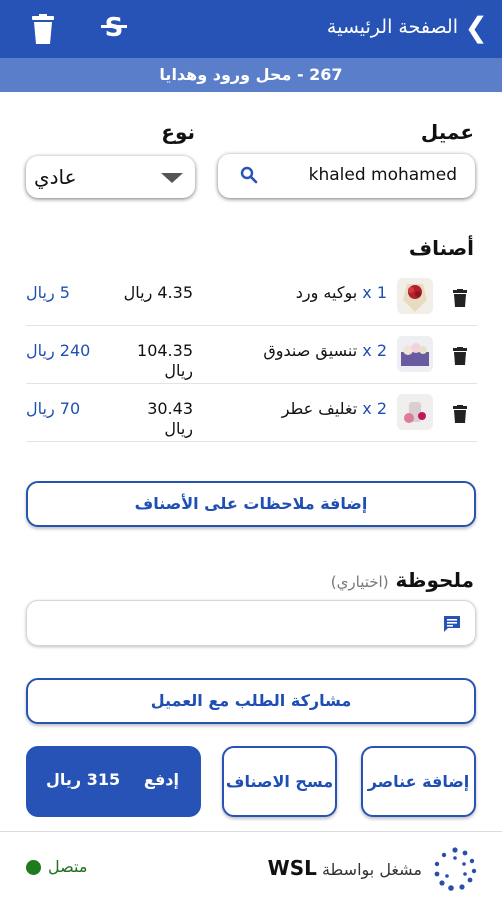 This screenshot has height=908, width=502. I want to click on item-name: 2 x تغليف عطر, so click(334, 408).